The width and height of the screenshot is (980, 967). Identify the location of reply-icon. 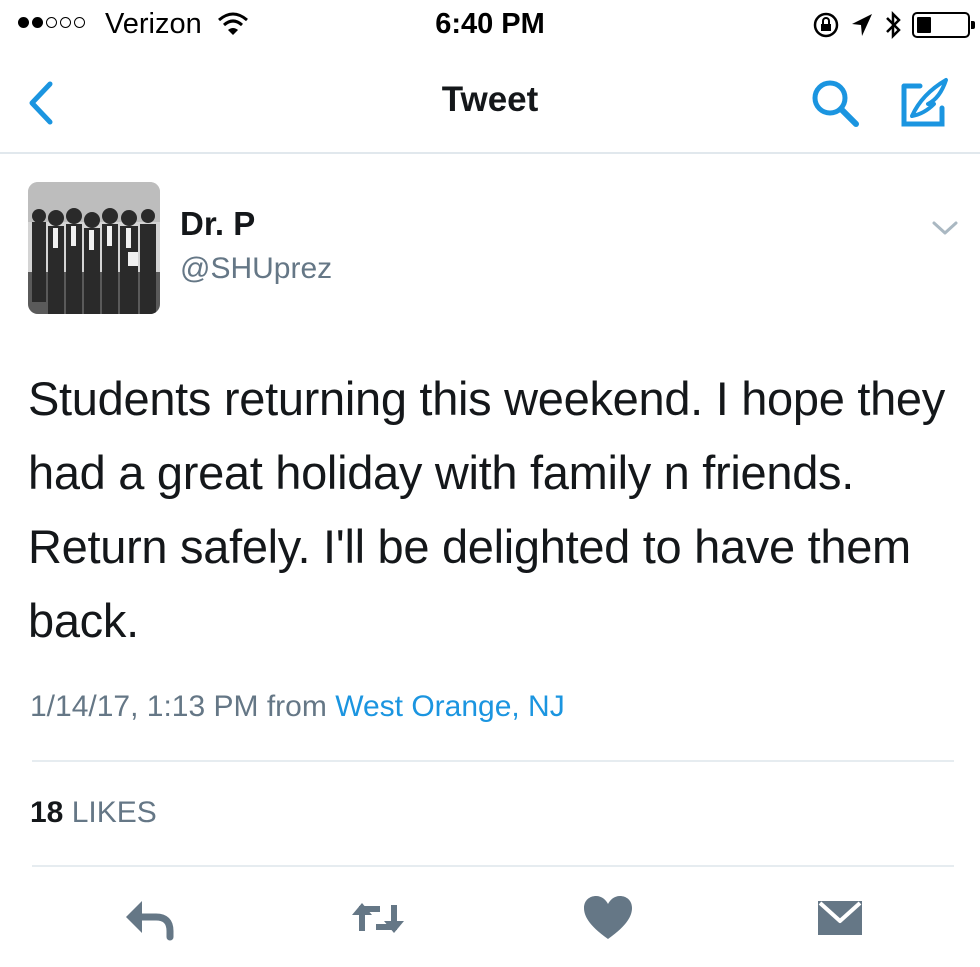
(150, 918).